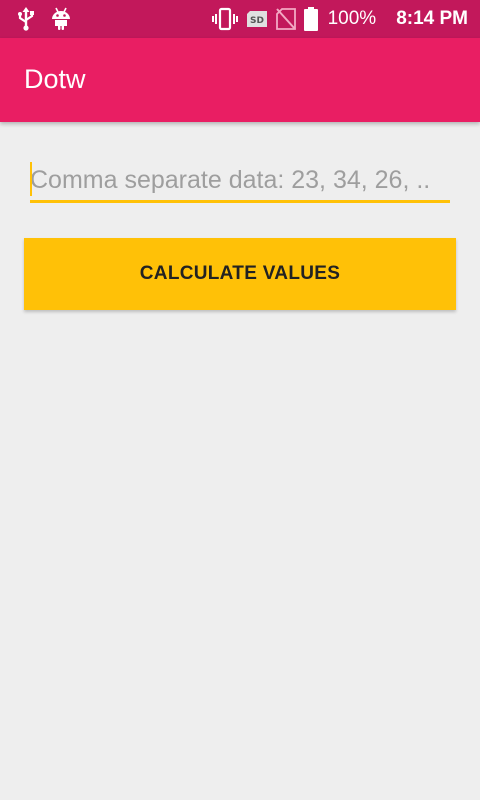 The height and width of the screenshot is (800, 480). I want to click on status-bar: SD 100% 8:14 PM, so click(240, 19).